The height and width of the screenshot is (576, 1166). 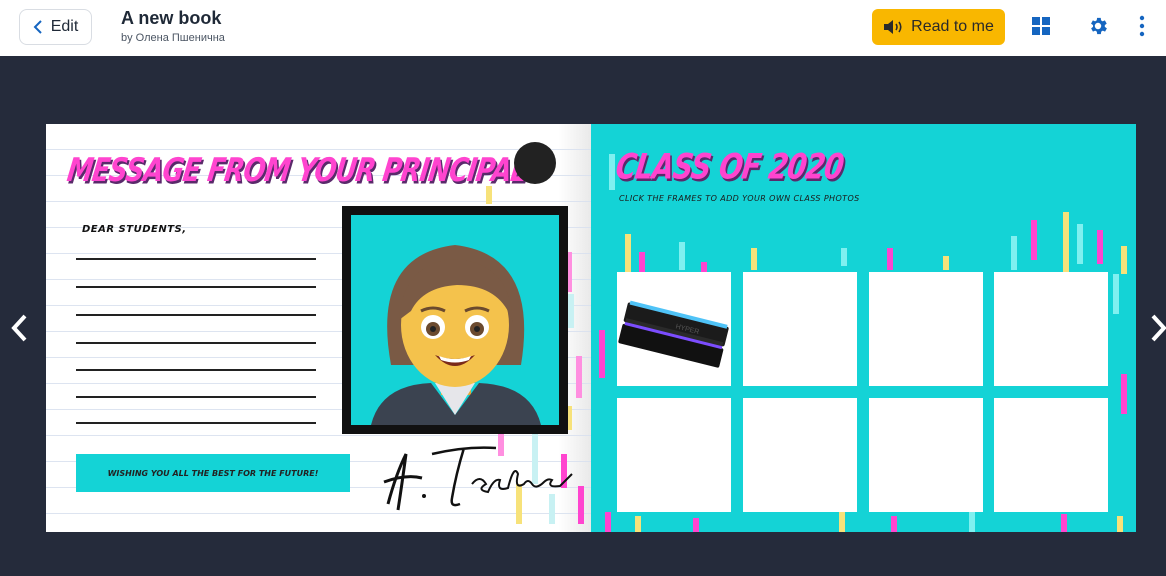 What do you see at coordinates (673, 334) in the screenshot?
I see `memory-module-image: HYPER` at bounding box center [673, 334].